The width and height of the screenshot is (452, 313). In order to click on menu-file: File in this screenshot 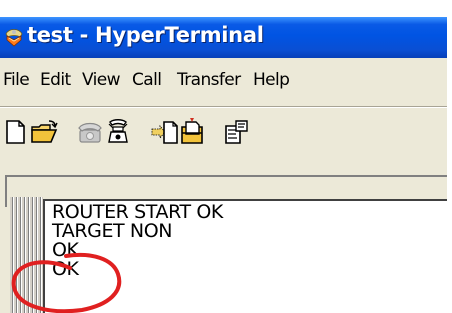, I will do `click(16, 80)`.